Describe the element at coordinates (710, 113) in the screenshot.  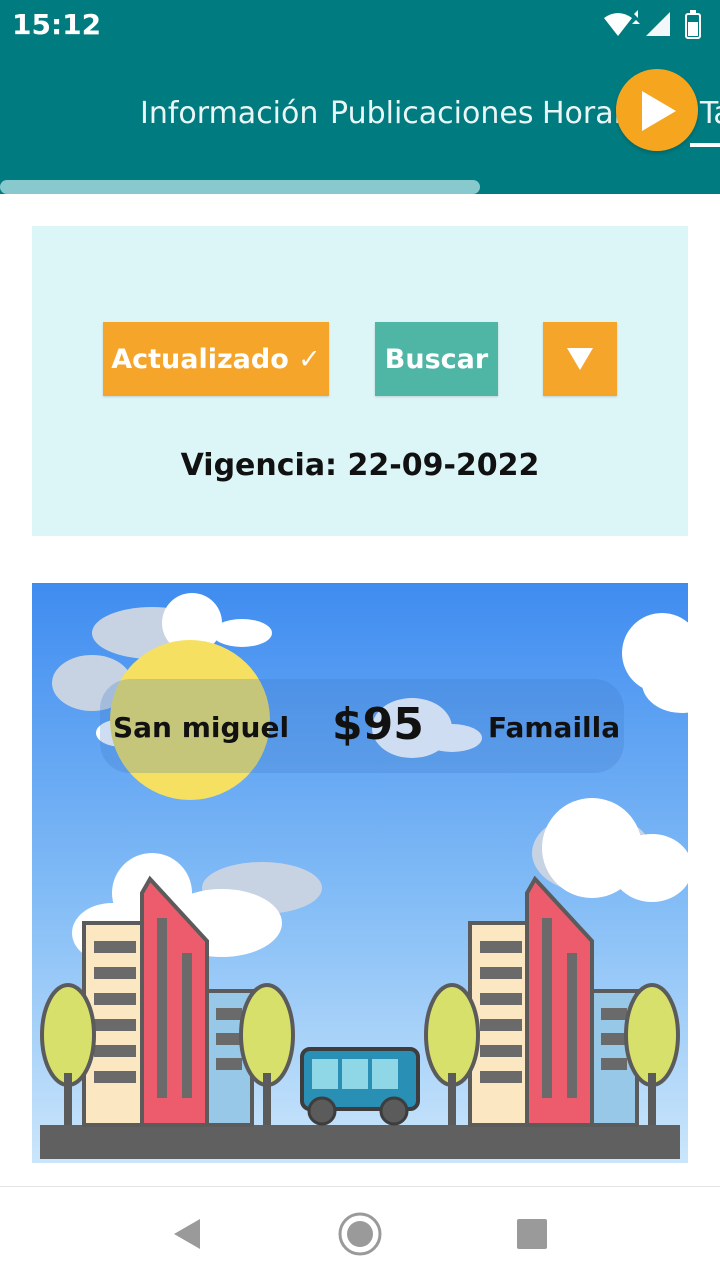
I see `tab-tarifas: Tarifas` at that location.